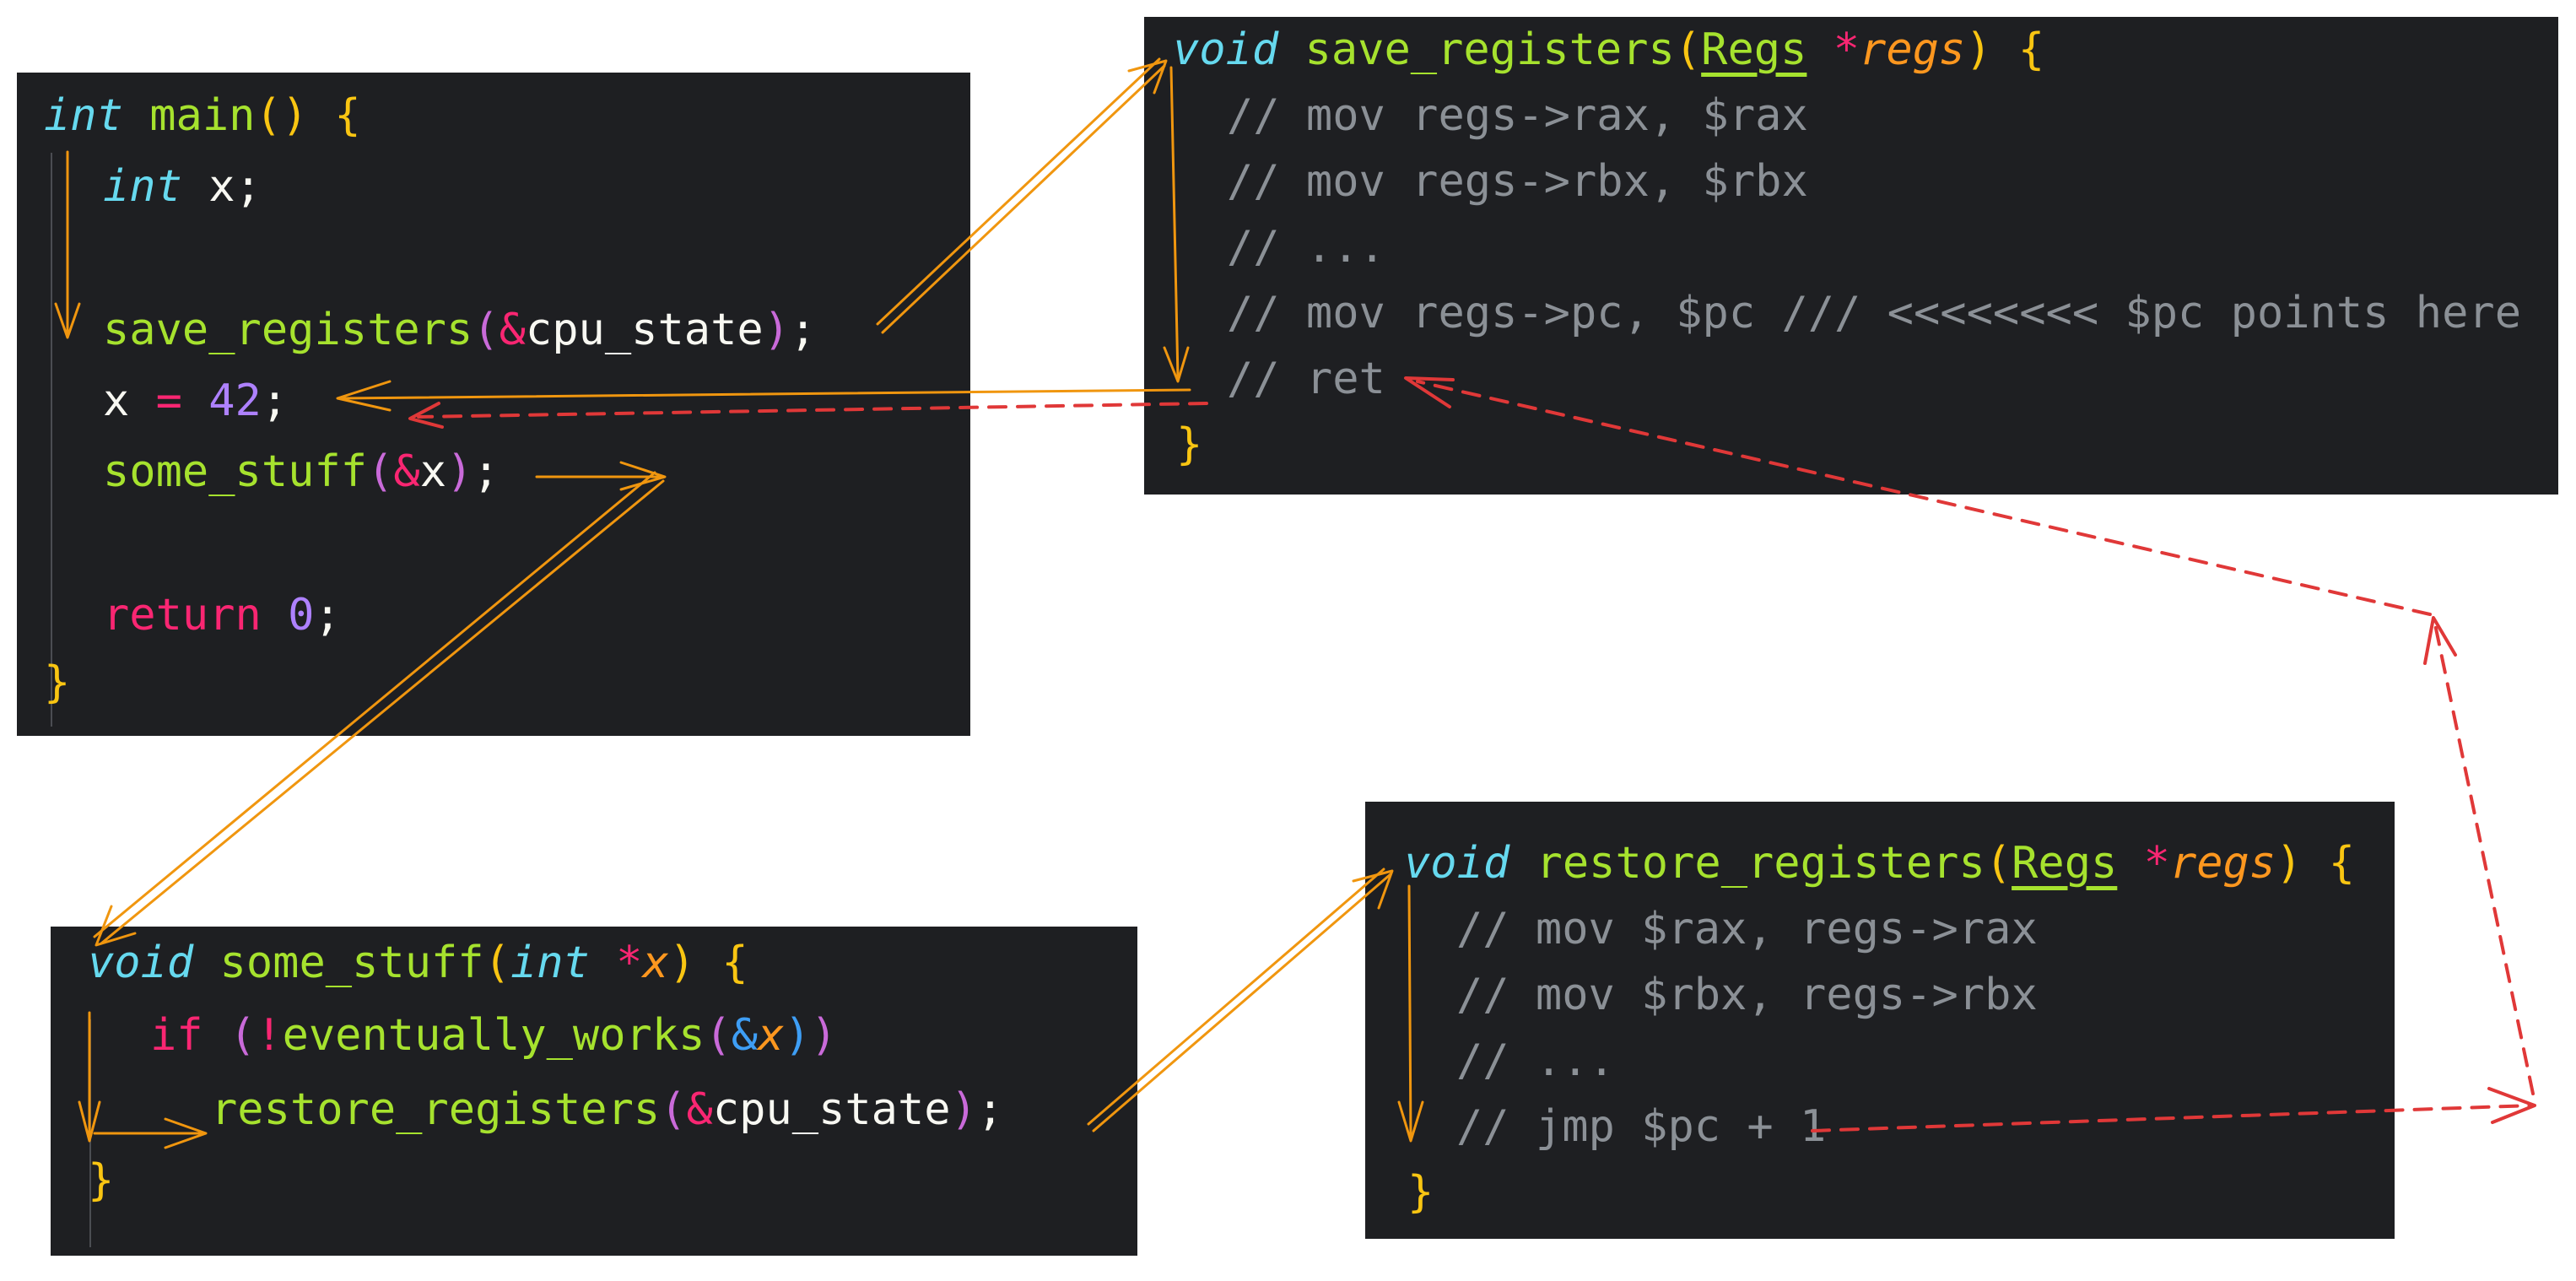 The image size is (2576, 1281). Describe the element at coordinates (176, 1035) in the screenshot. I see `if-keyword: if` at that location.